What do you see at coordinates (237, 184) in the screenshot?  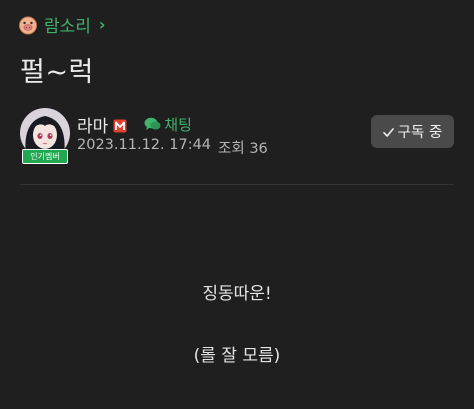 I see `header-divider` at bounding box center [237, 184].